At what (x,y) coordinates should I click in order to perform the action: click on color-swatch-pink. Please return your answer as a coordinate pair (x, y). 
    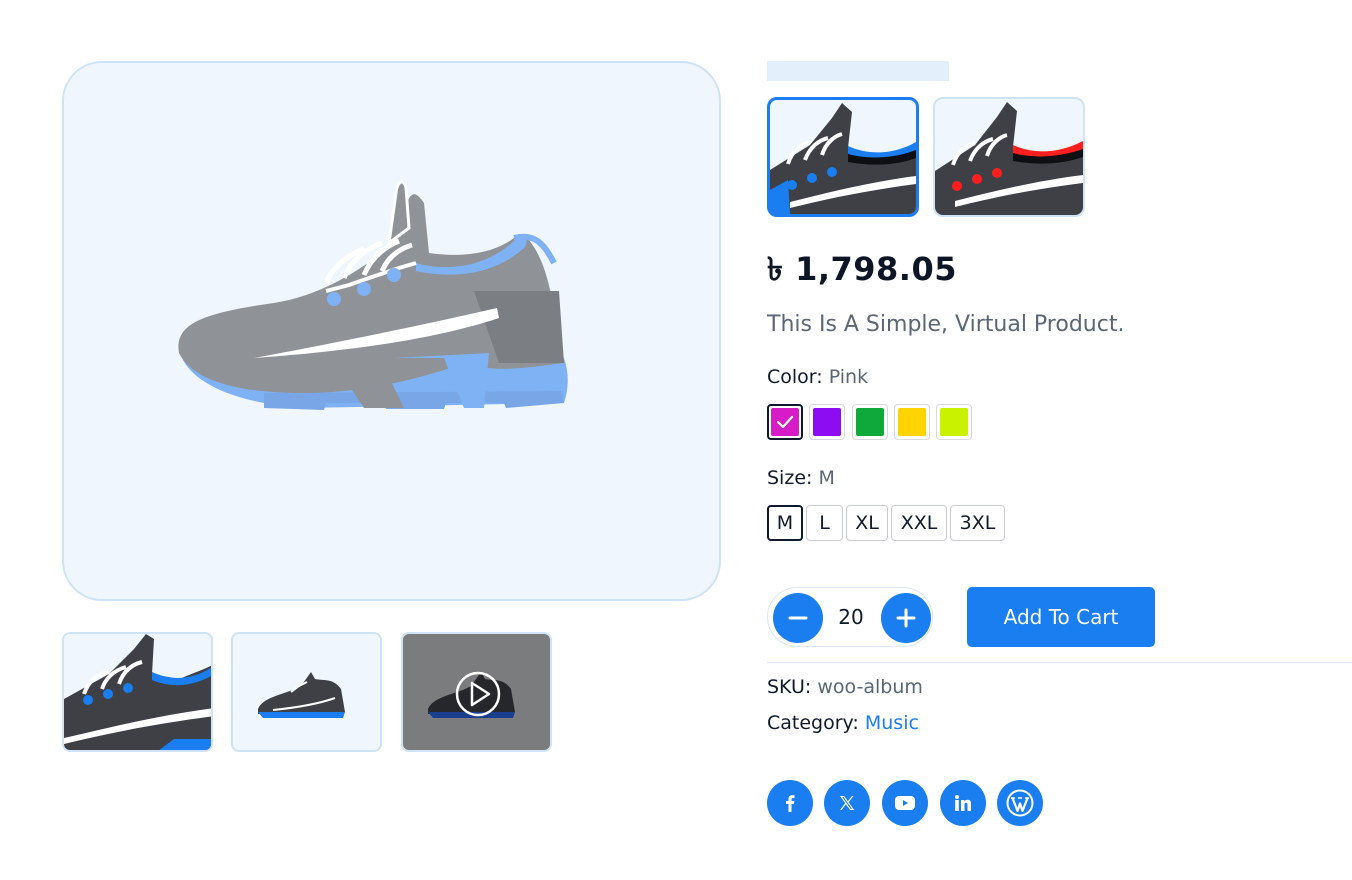
    Looking at the image, I should click on (785, 422).